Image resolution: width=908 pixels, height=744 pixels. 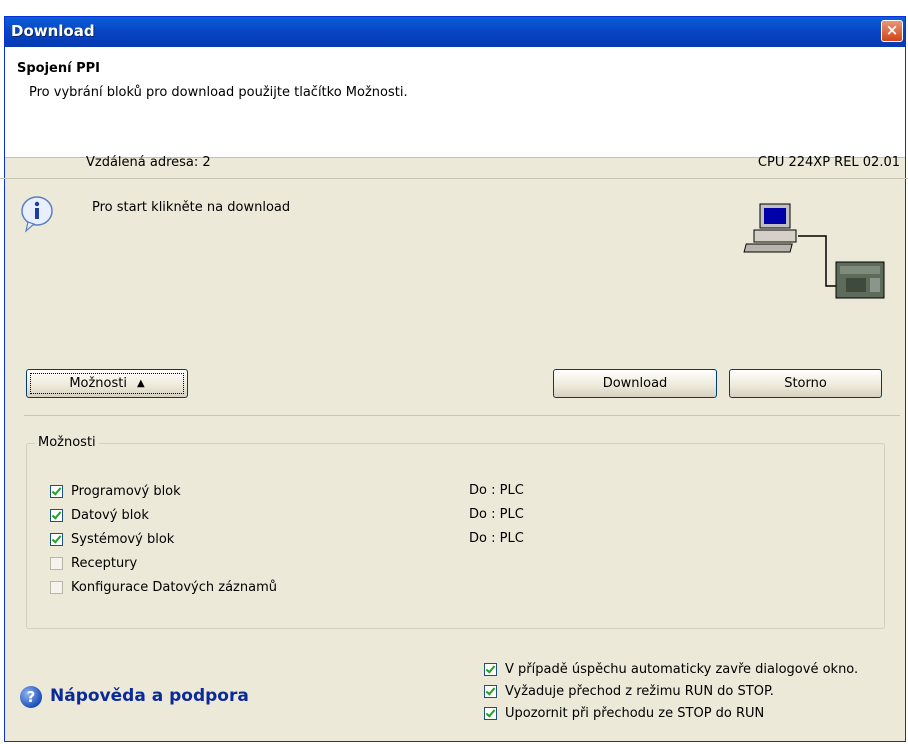 I want to click on header-title: Spojení PPI, so click(x=59, y=68).